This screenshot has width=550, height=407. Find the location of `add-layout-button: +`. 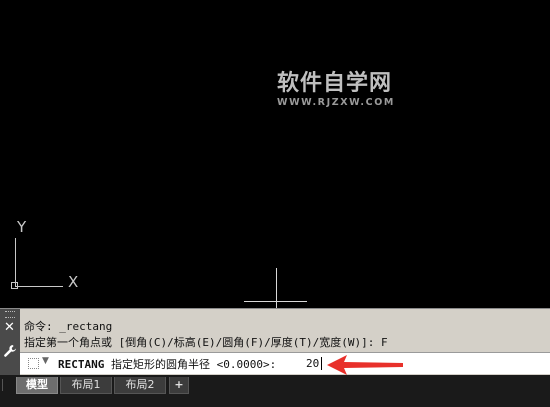

add-layout-button: + is located at coordinates (179, 385).